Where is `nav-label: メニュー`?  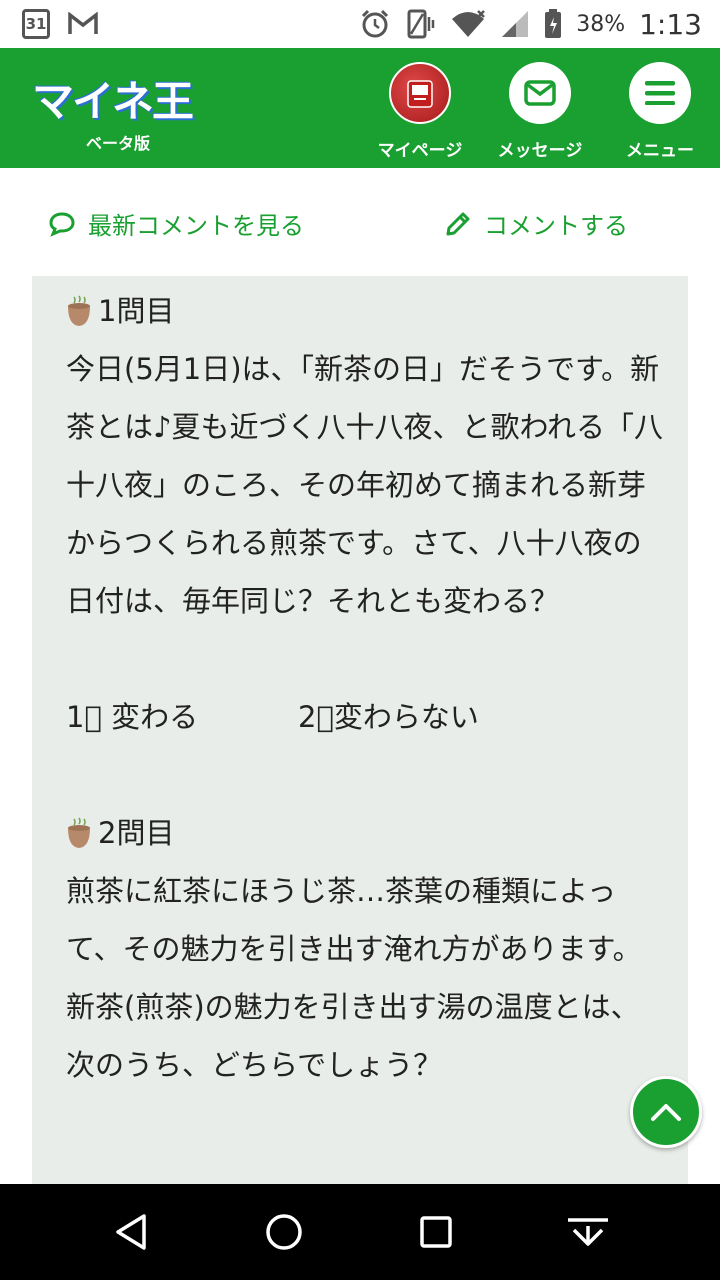
nav-label: メニュー is located at coordinates (660, 151).